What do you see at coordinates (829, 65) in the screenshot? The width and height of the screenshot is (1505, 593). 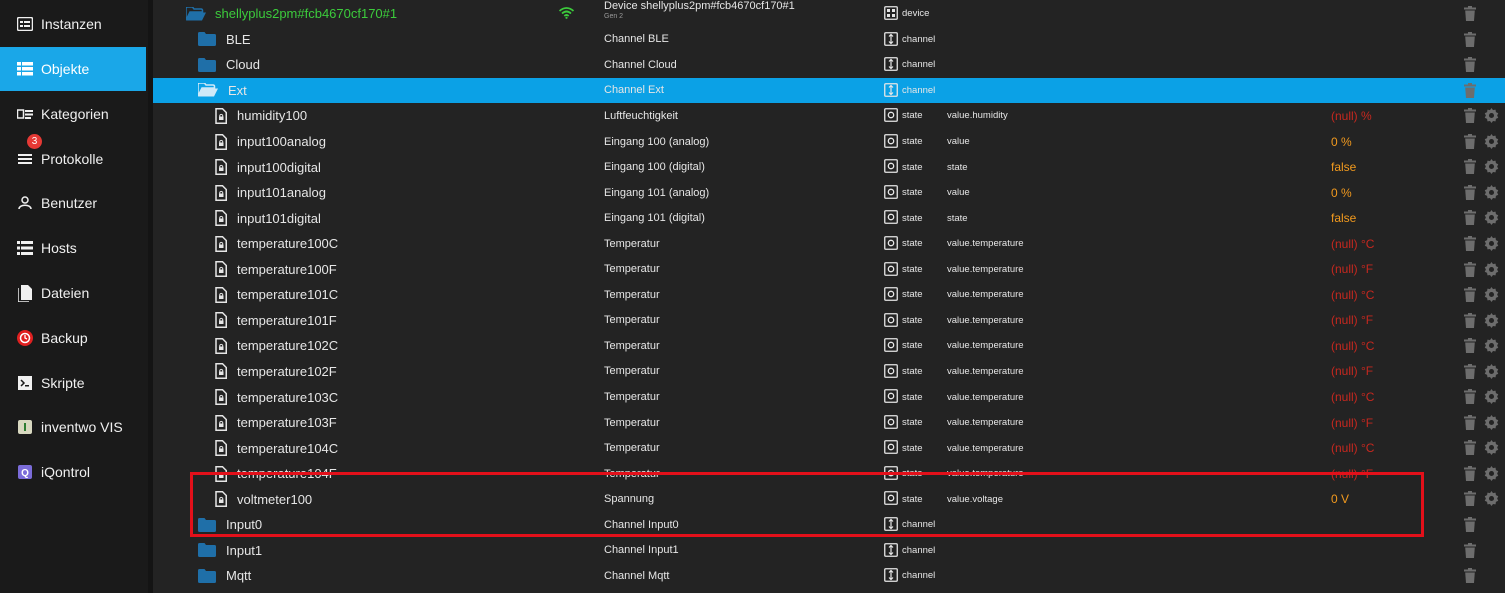 I see `channel-row: Cloud Channel Cloud channel` at bounding box center [829, 65].